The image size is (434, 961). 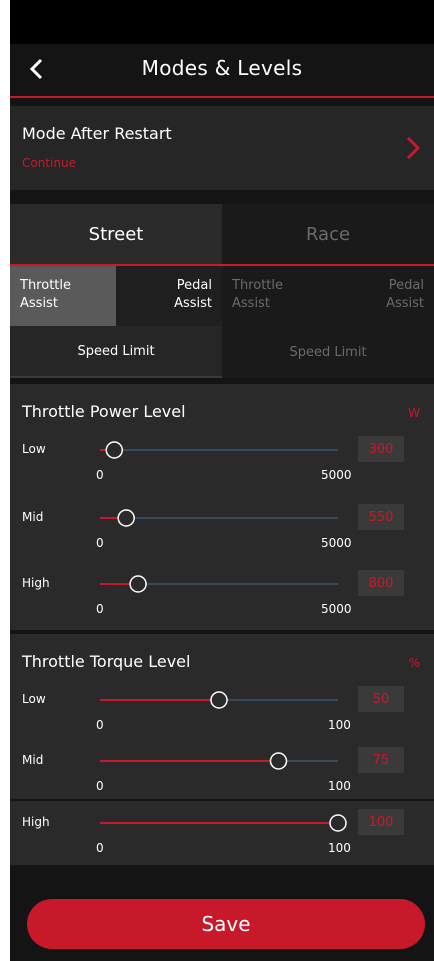 I want to click on power-low-value: 300, so click(x=381, y=449).